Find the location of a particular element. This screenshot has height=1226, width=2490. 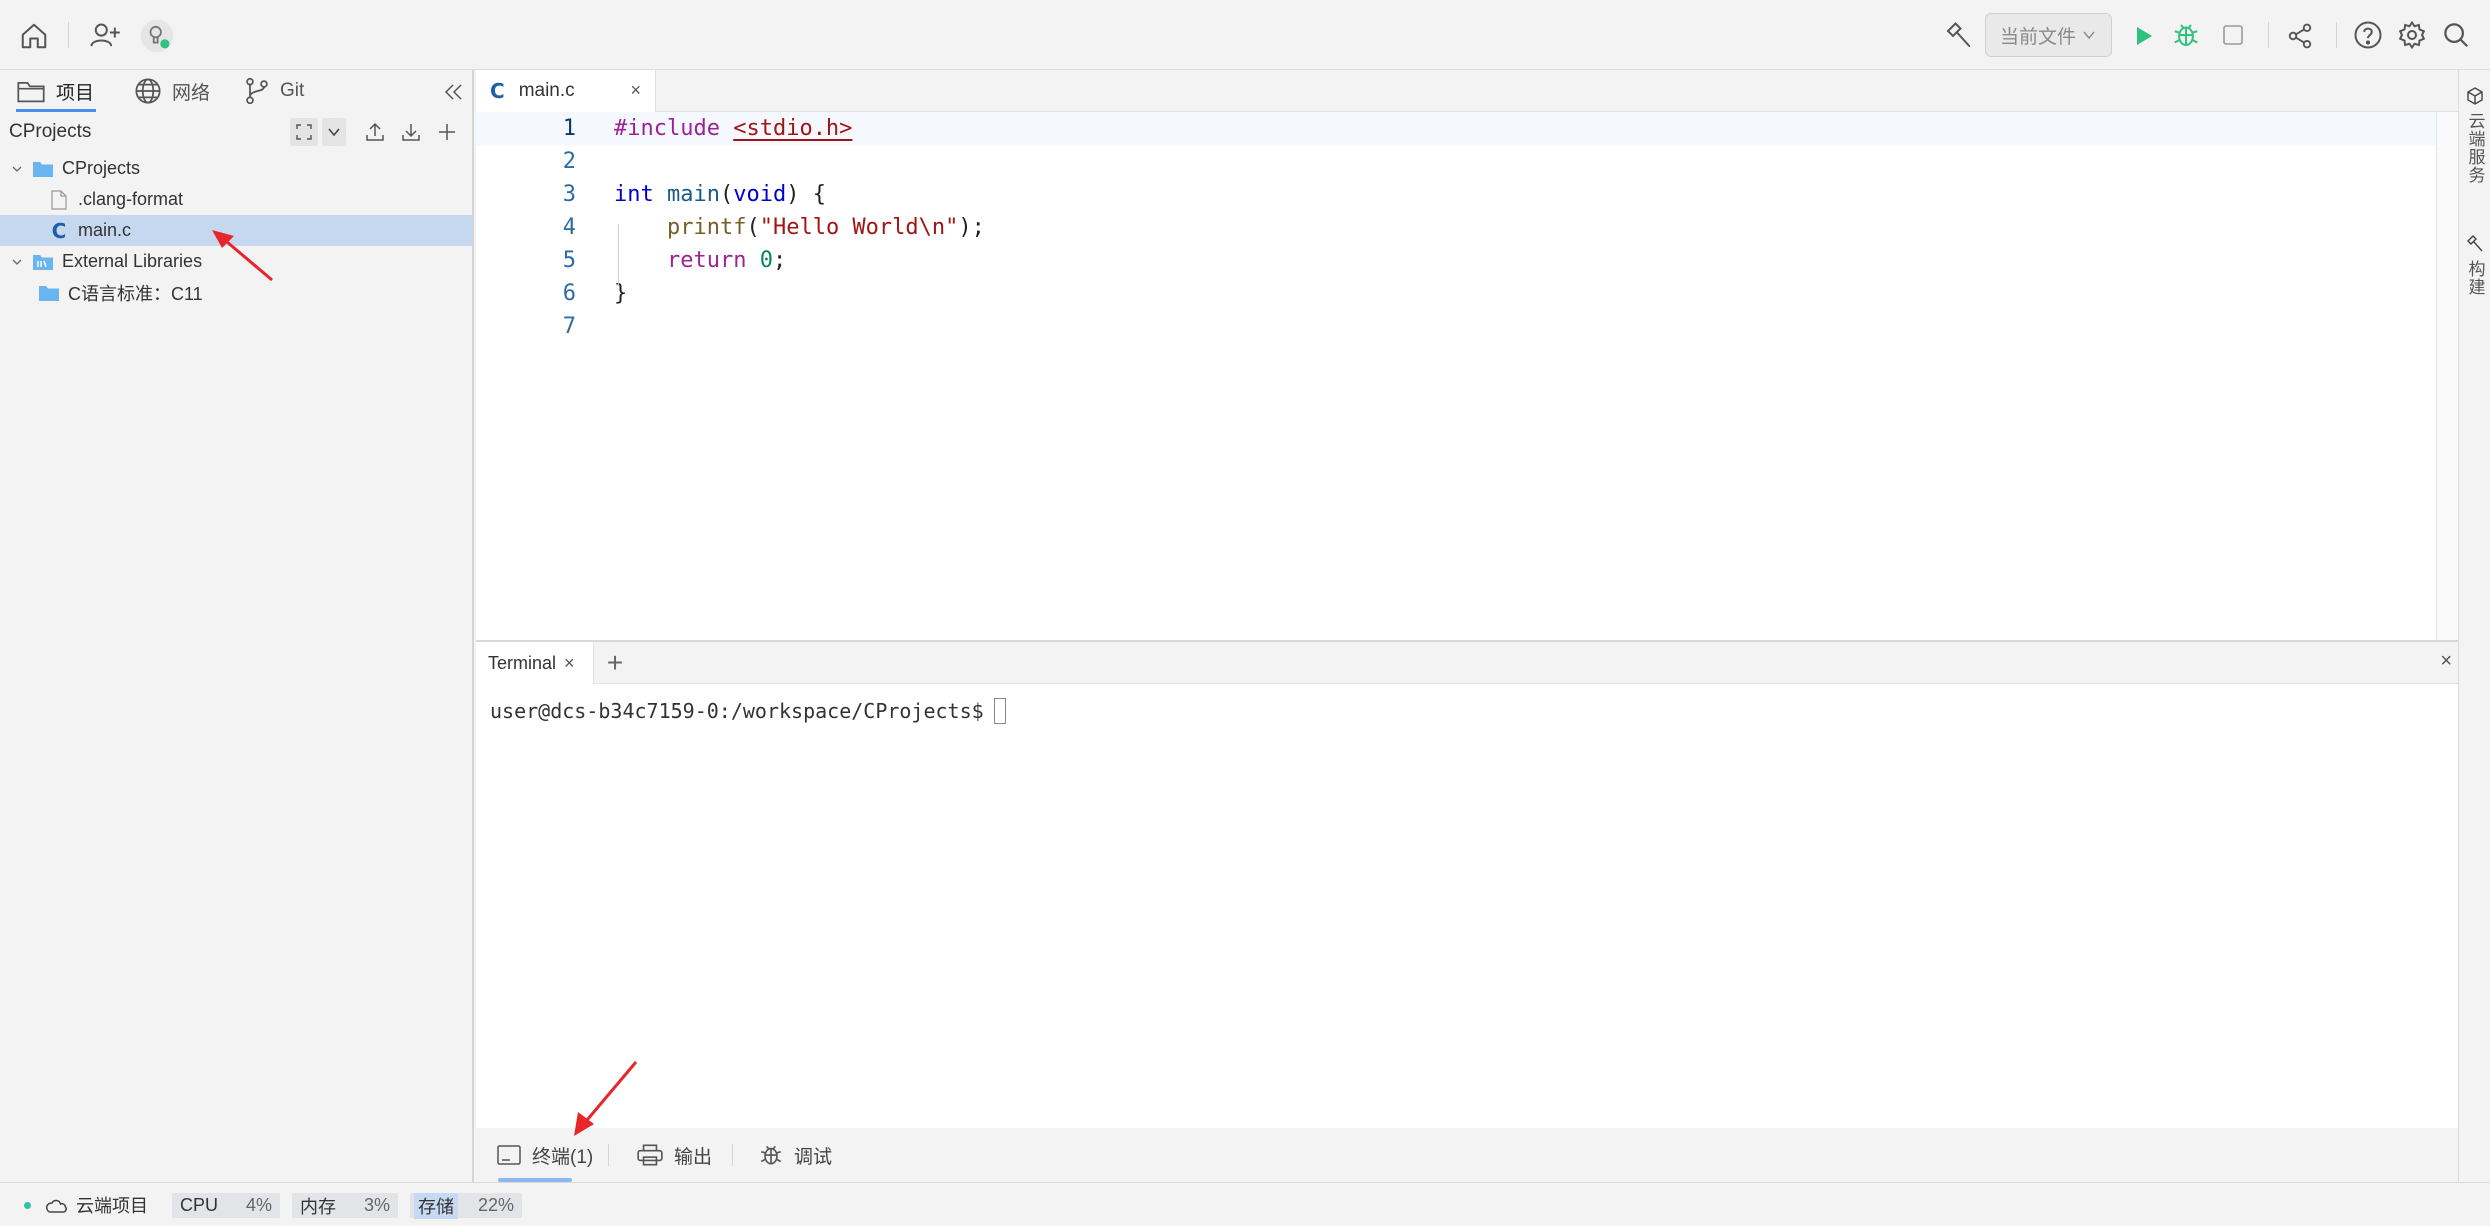

git-branch-icon is located at coordinates (257, 91).